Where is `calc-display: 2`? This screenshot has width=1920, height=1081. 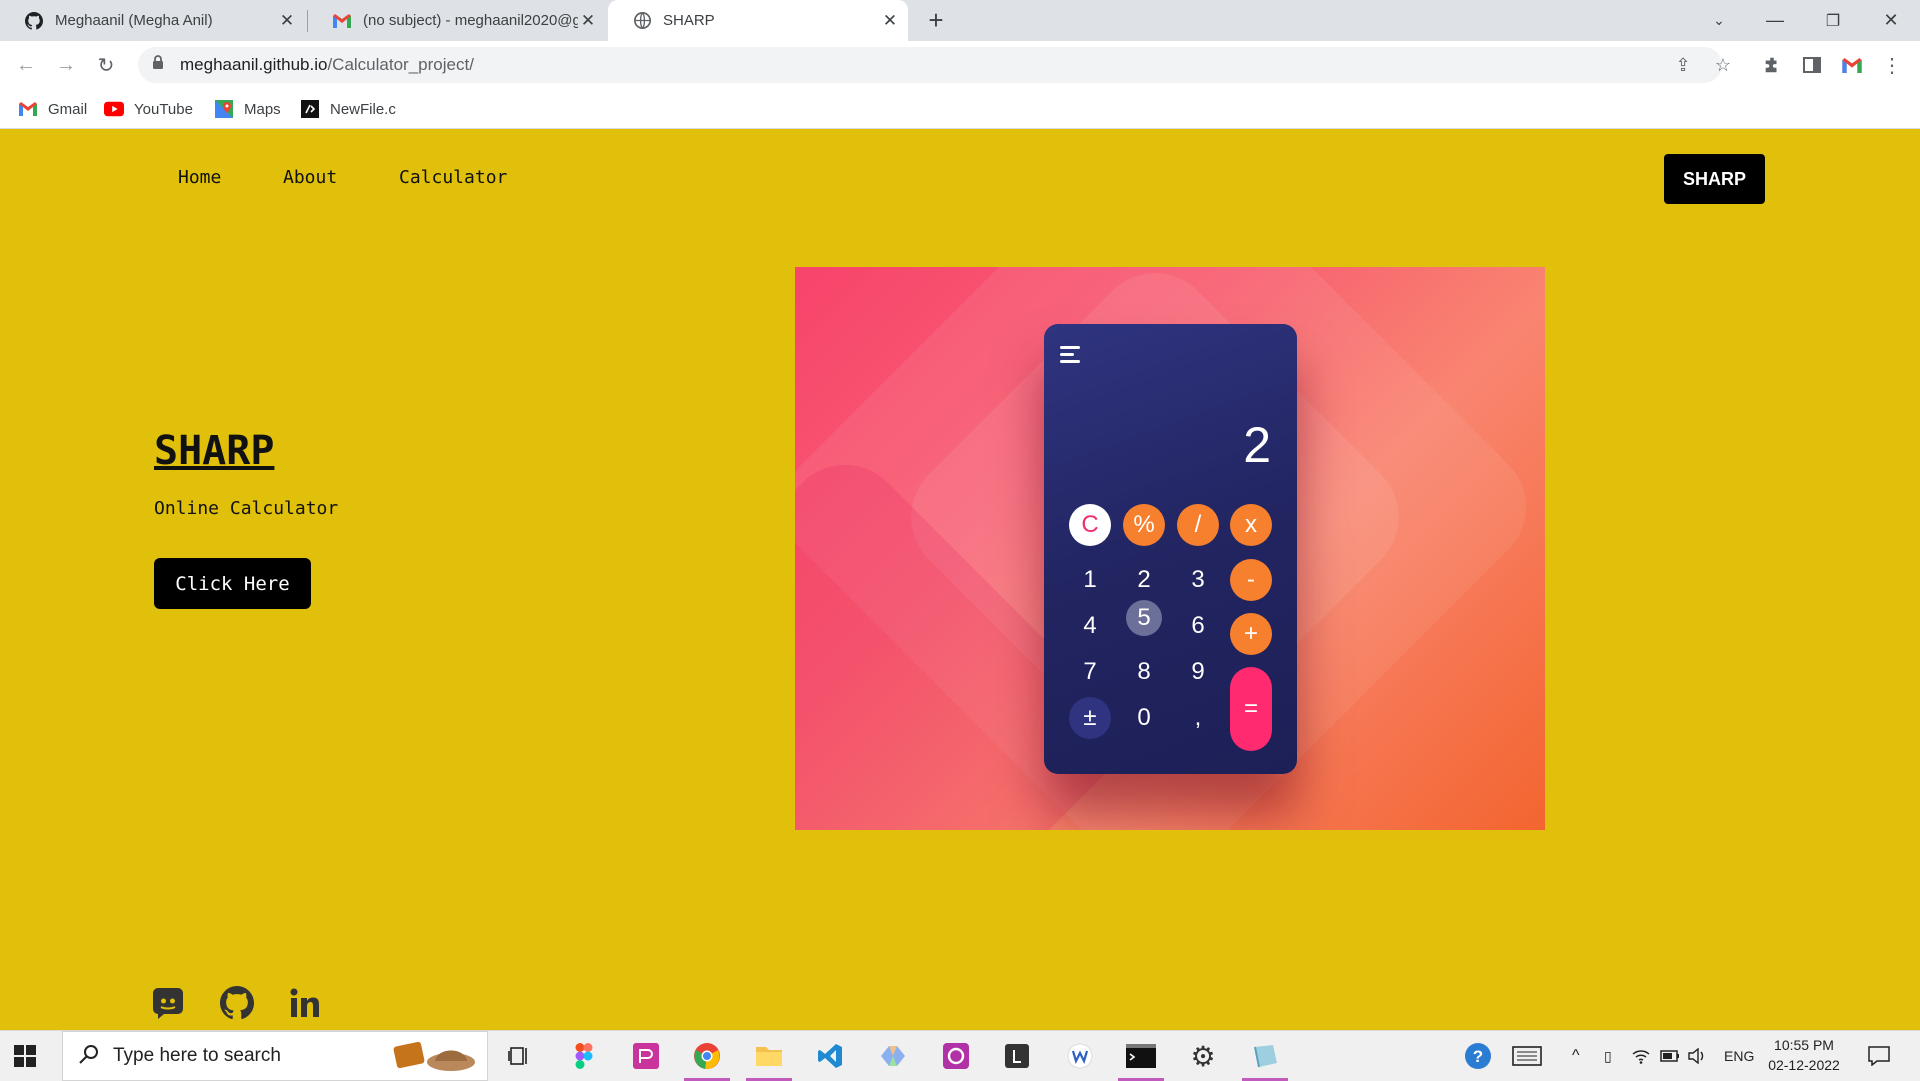 calc-display: 2 is located at coordinates (1257, 445).